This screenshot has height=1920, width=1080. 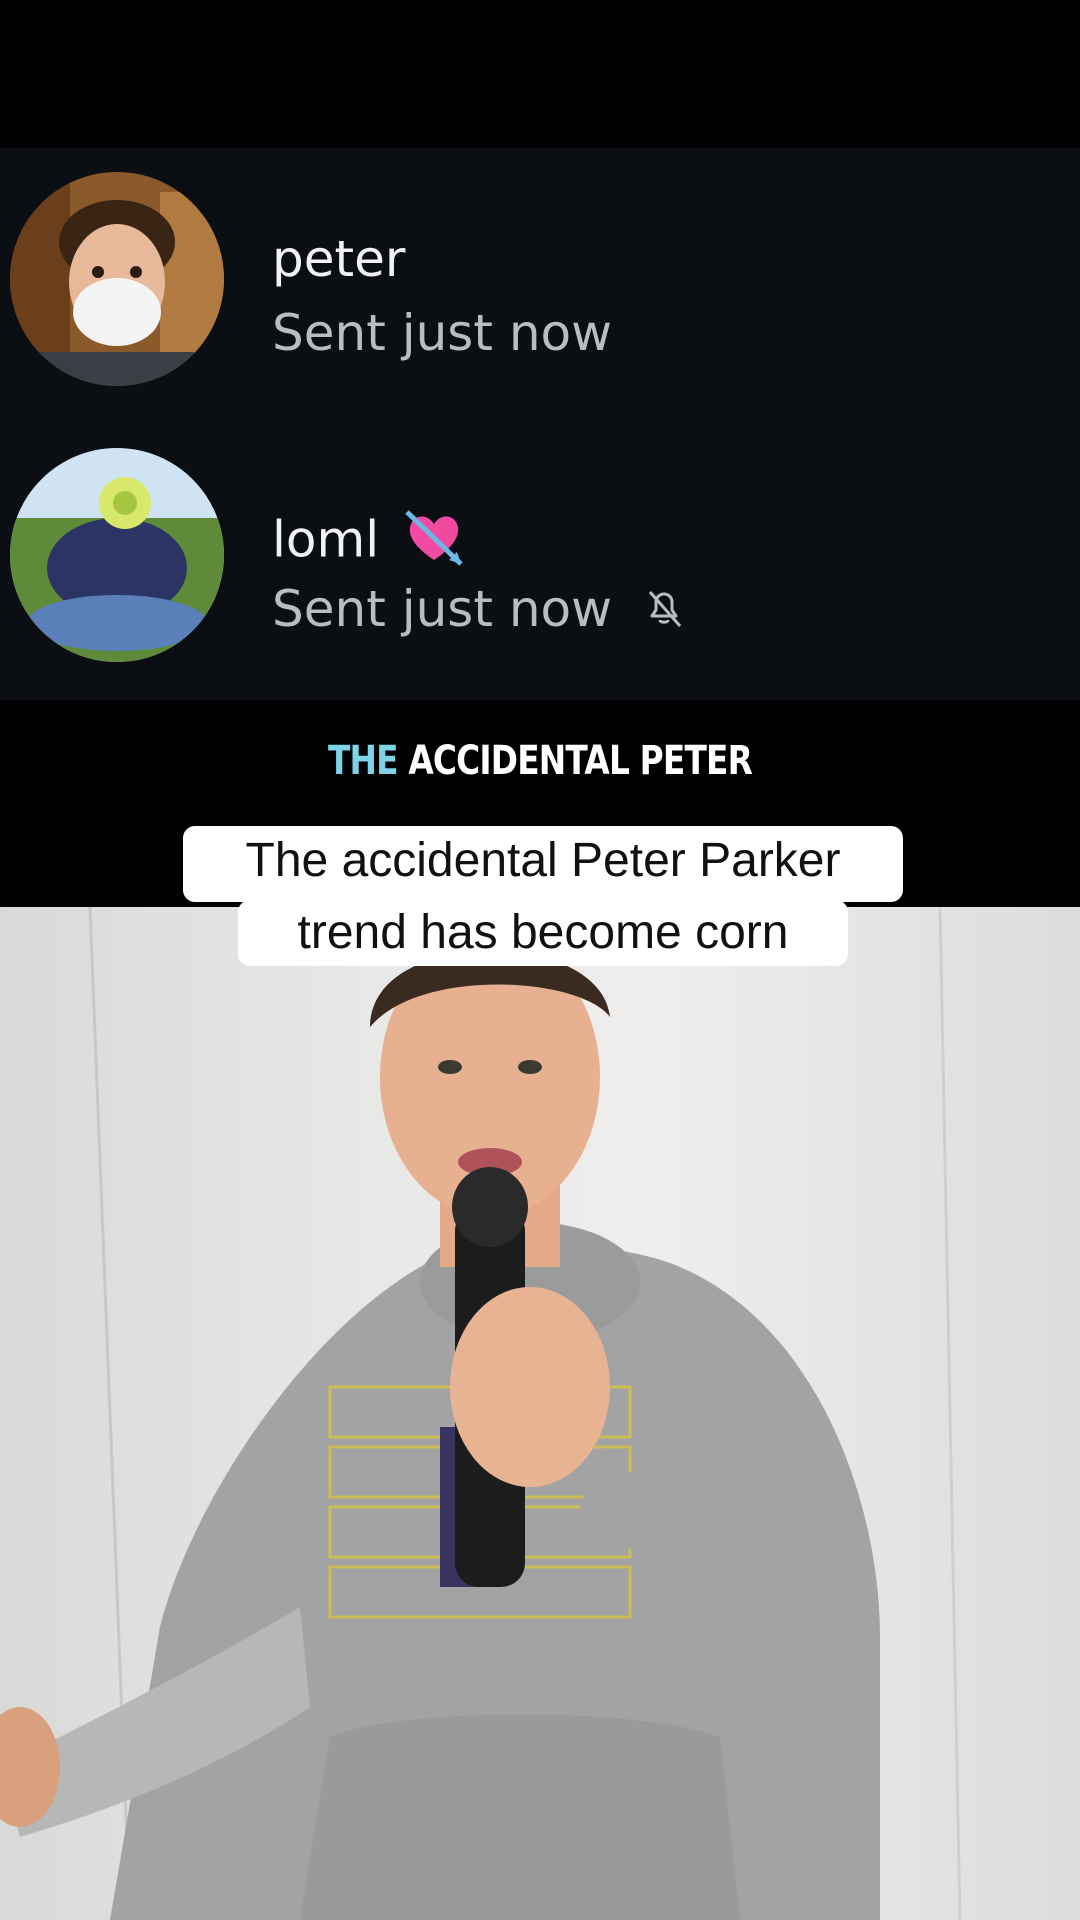 What do you see at coordinates (580, 761) in the screenshot?
I see `headline-text: ACCIDENTAL PETER` at bounding box center [580, 761].